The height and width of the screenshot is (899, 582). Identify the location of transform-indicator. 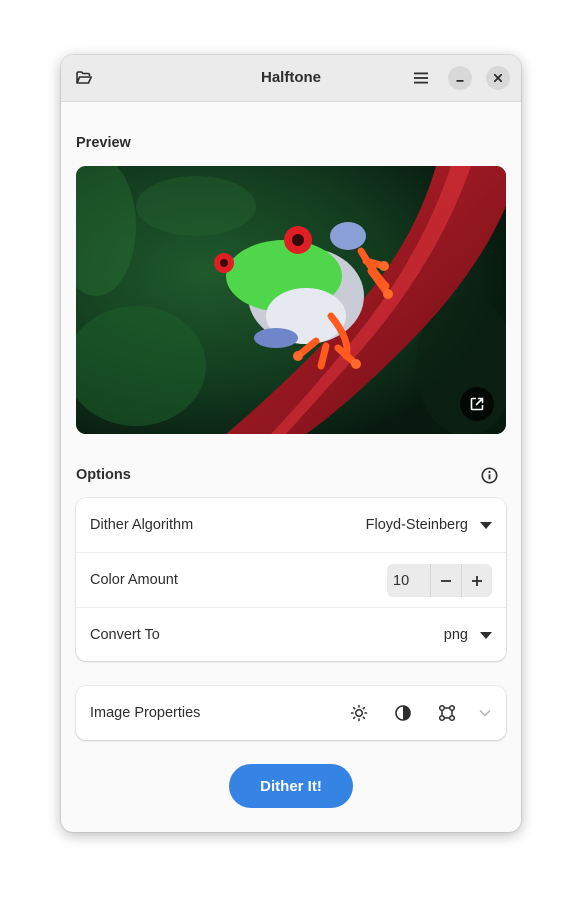
(447, 713).